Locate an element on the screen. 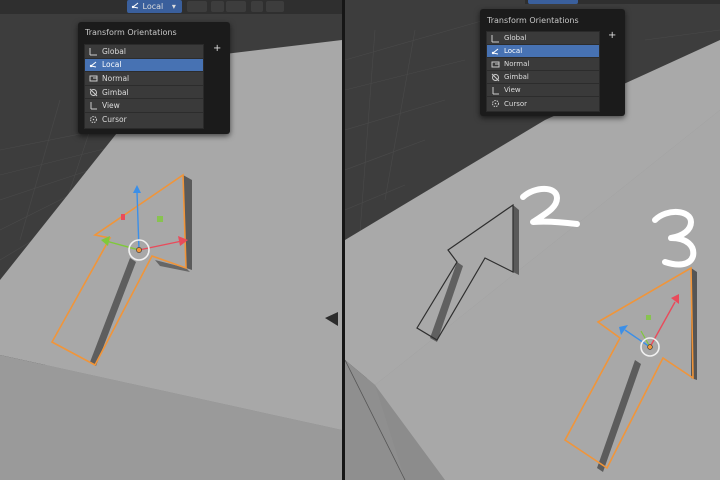 The height and width of the screenshot is (480, 720). chevron-down-icon: ▾ is located at coordinates (173, 6).